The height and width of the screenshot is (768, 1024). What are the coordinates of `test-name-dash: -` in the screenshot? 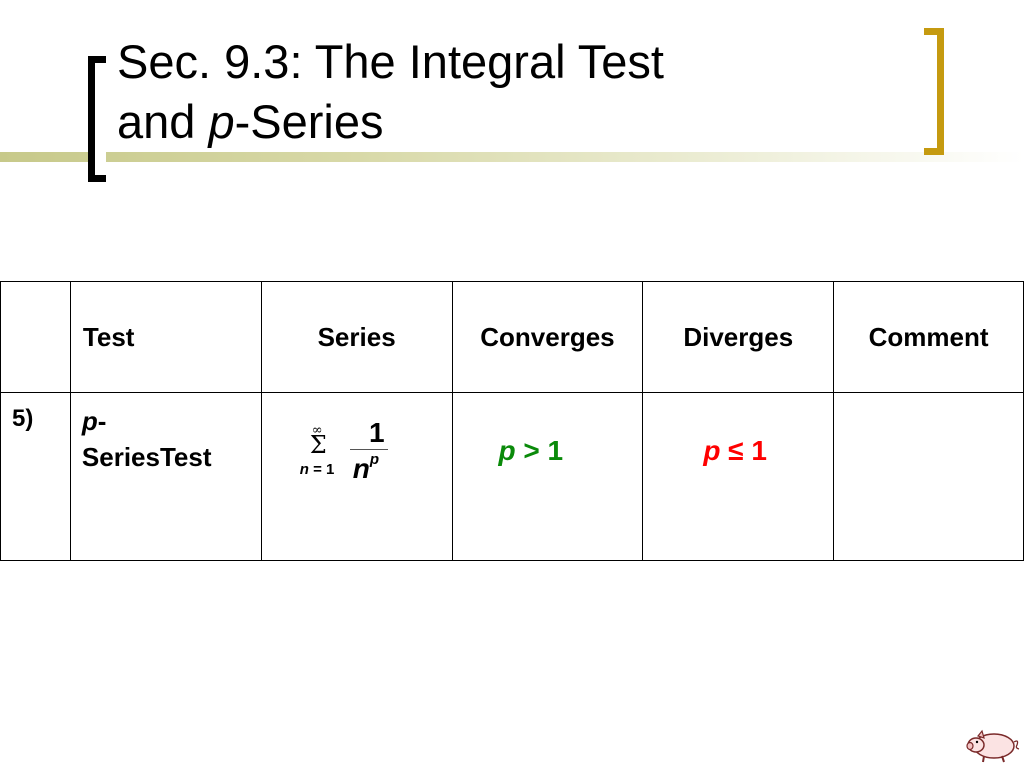 It's located at (102, 421).